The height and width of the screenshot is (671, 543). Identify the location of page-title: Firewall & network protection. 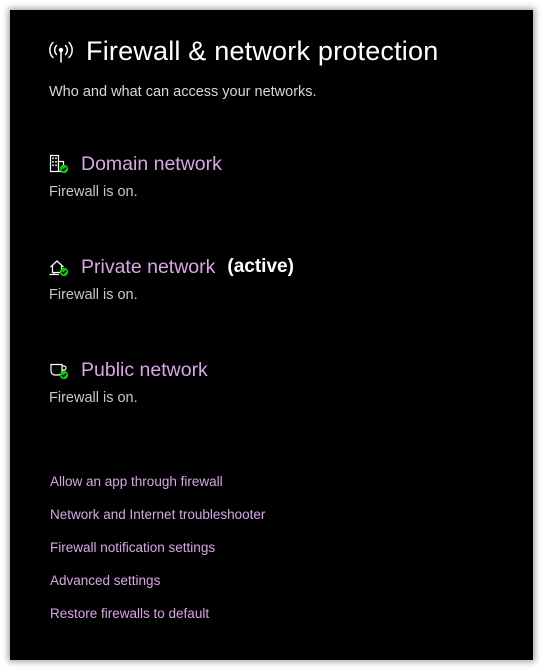
(262, 51).